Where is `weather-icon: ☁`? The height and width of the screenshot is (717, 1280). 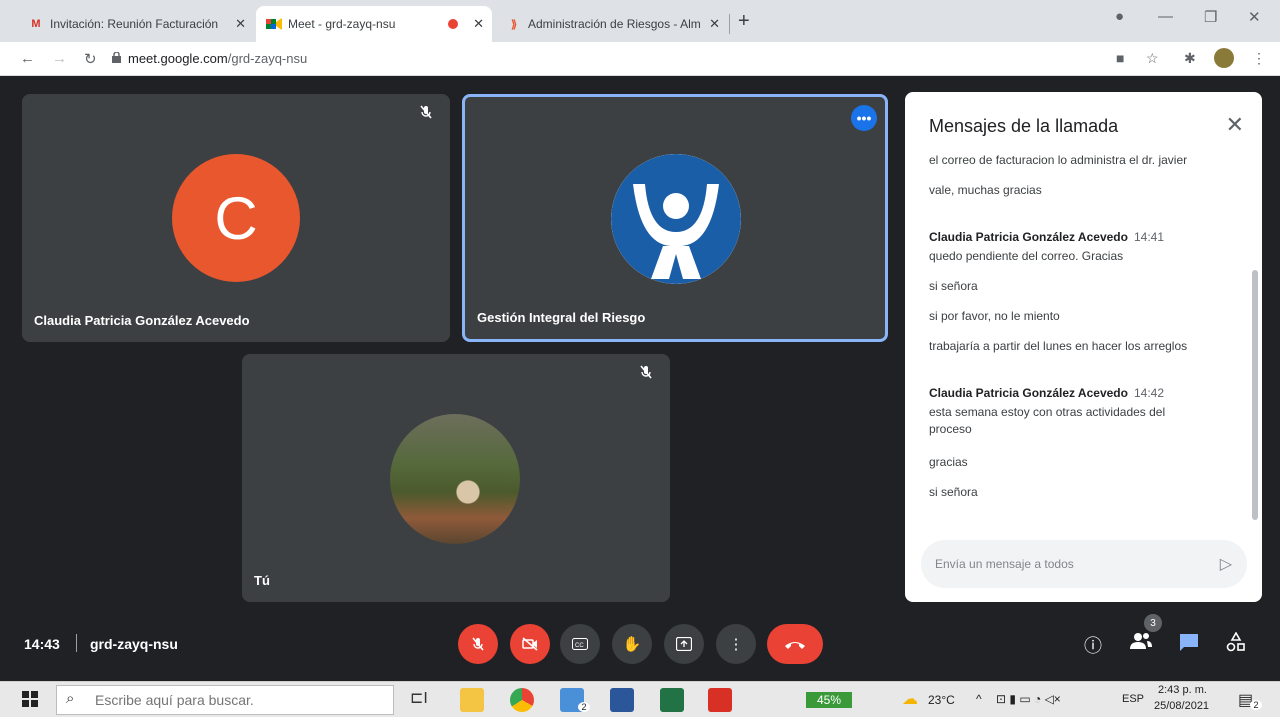 weather-icon: ☁ is located at coordinates (910, 699).